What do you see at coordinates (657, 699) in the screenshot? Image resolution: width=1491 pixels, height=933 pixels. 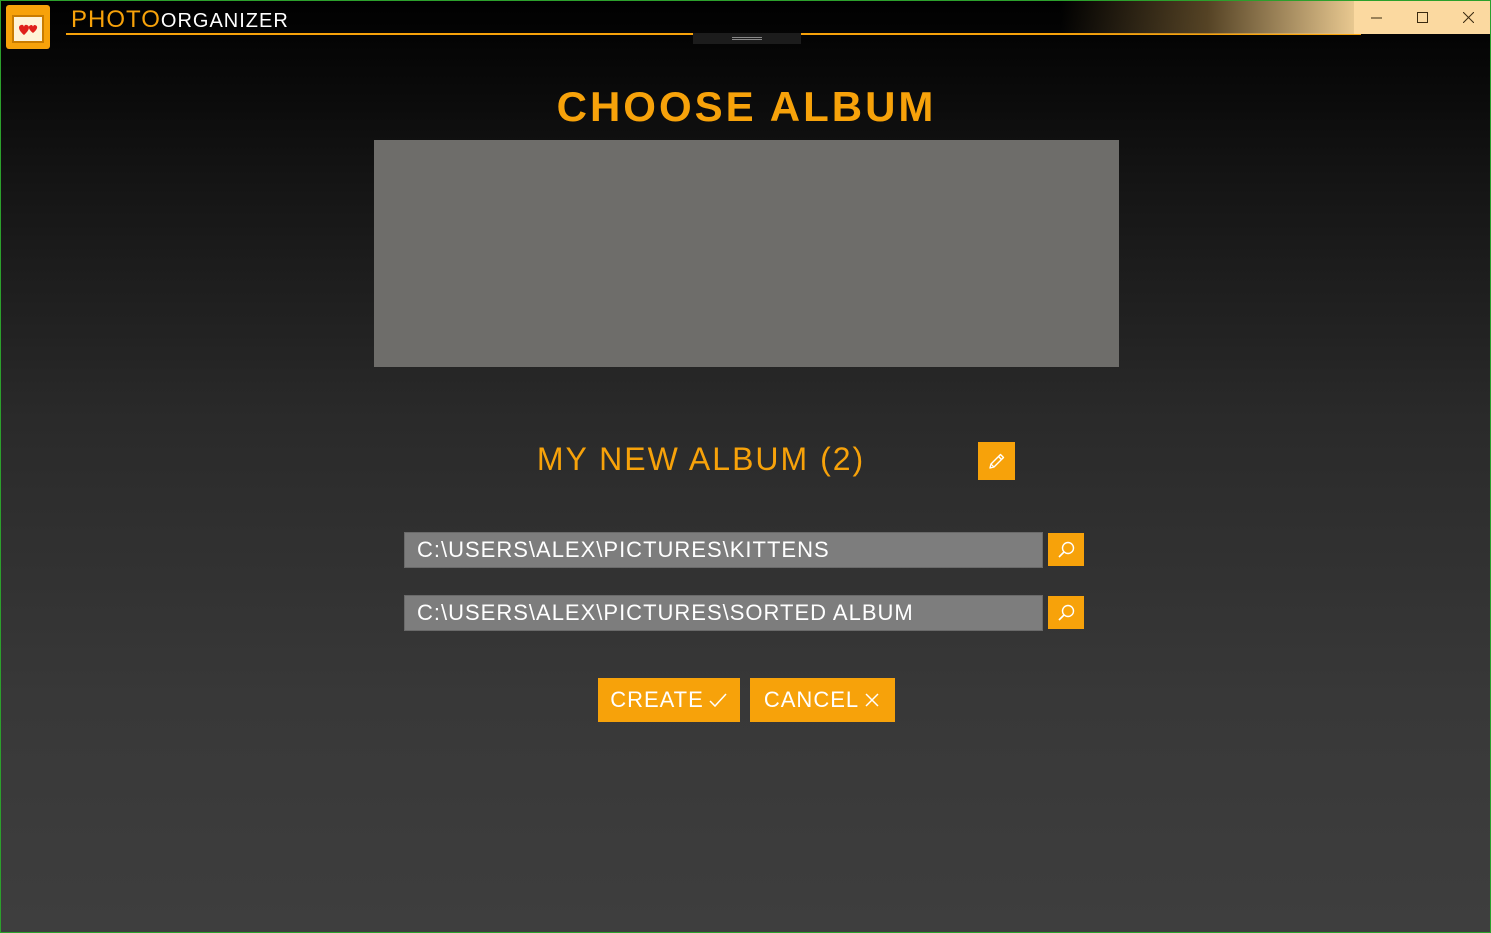 I see `create-button-label: CREATE` at bounding box center [657, 699].